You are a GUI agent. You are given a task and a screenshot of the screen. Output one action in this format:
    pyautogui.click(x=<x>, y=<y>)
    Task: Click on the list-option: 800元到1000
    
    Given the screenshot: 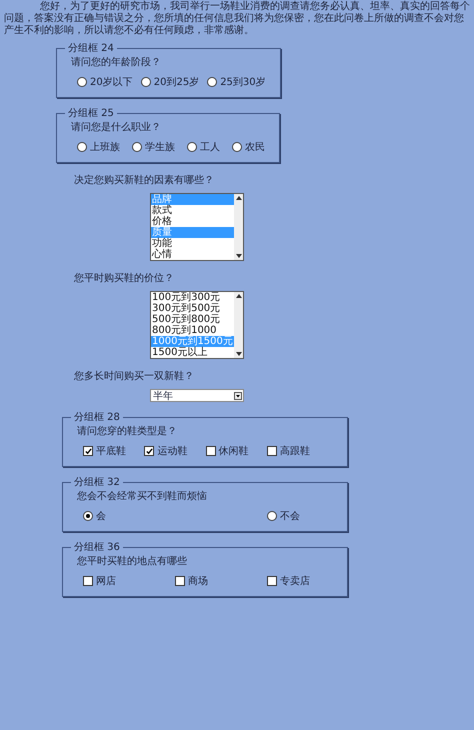 What is the action you would take?
    pyautogui.click(x=192, y=330)
    